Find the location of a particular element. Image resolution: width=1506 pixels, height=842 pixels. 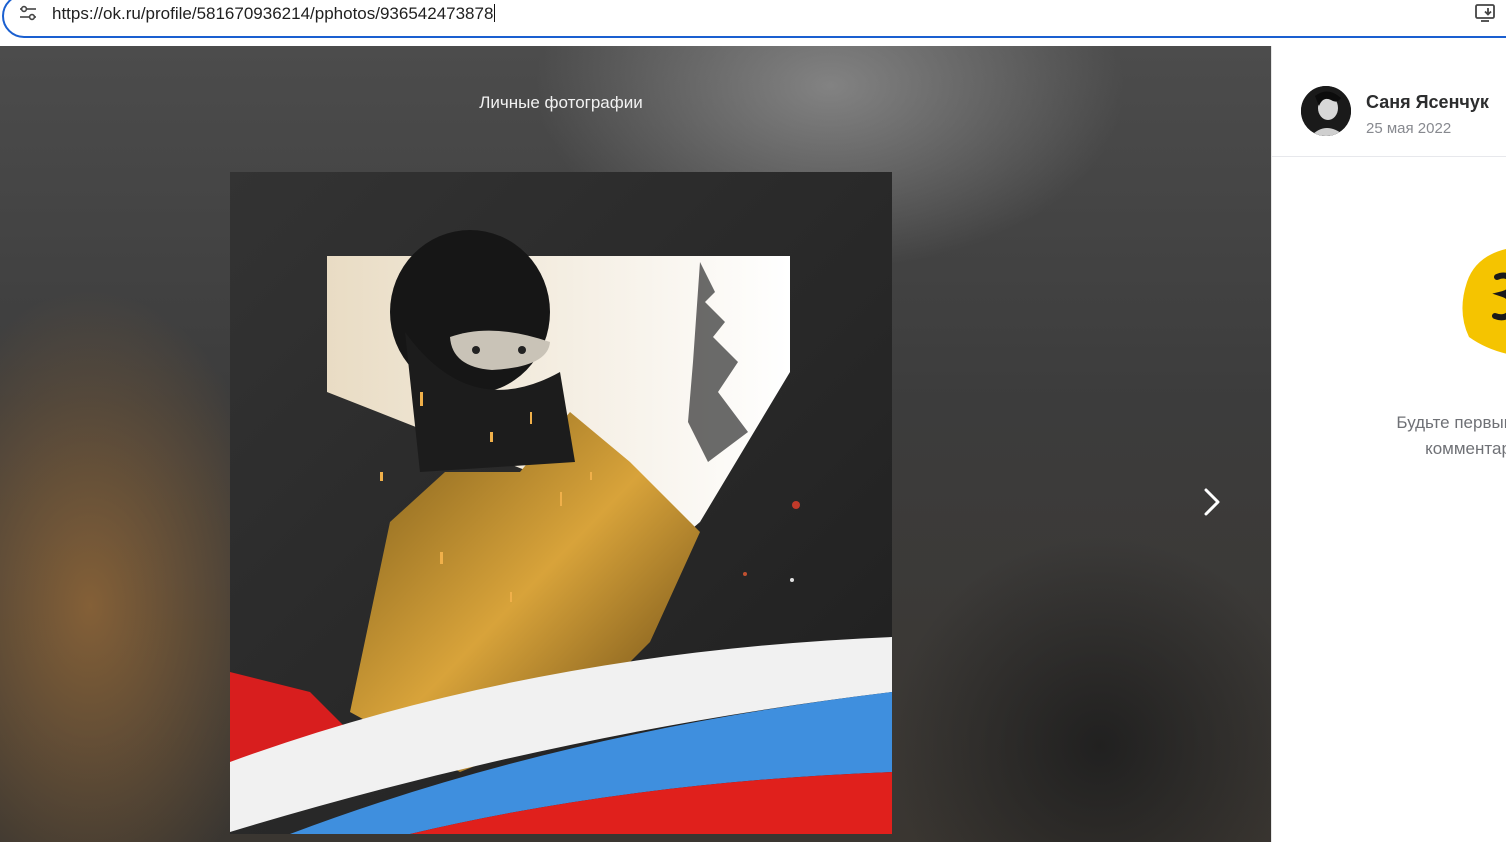

chevron-right-icon is located at coordinates (1212, 502).